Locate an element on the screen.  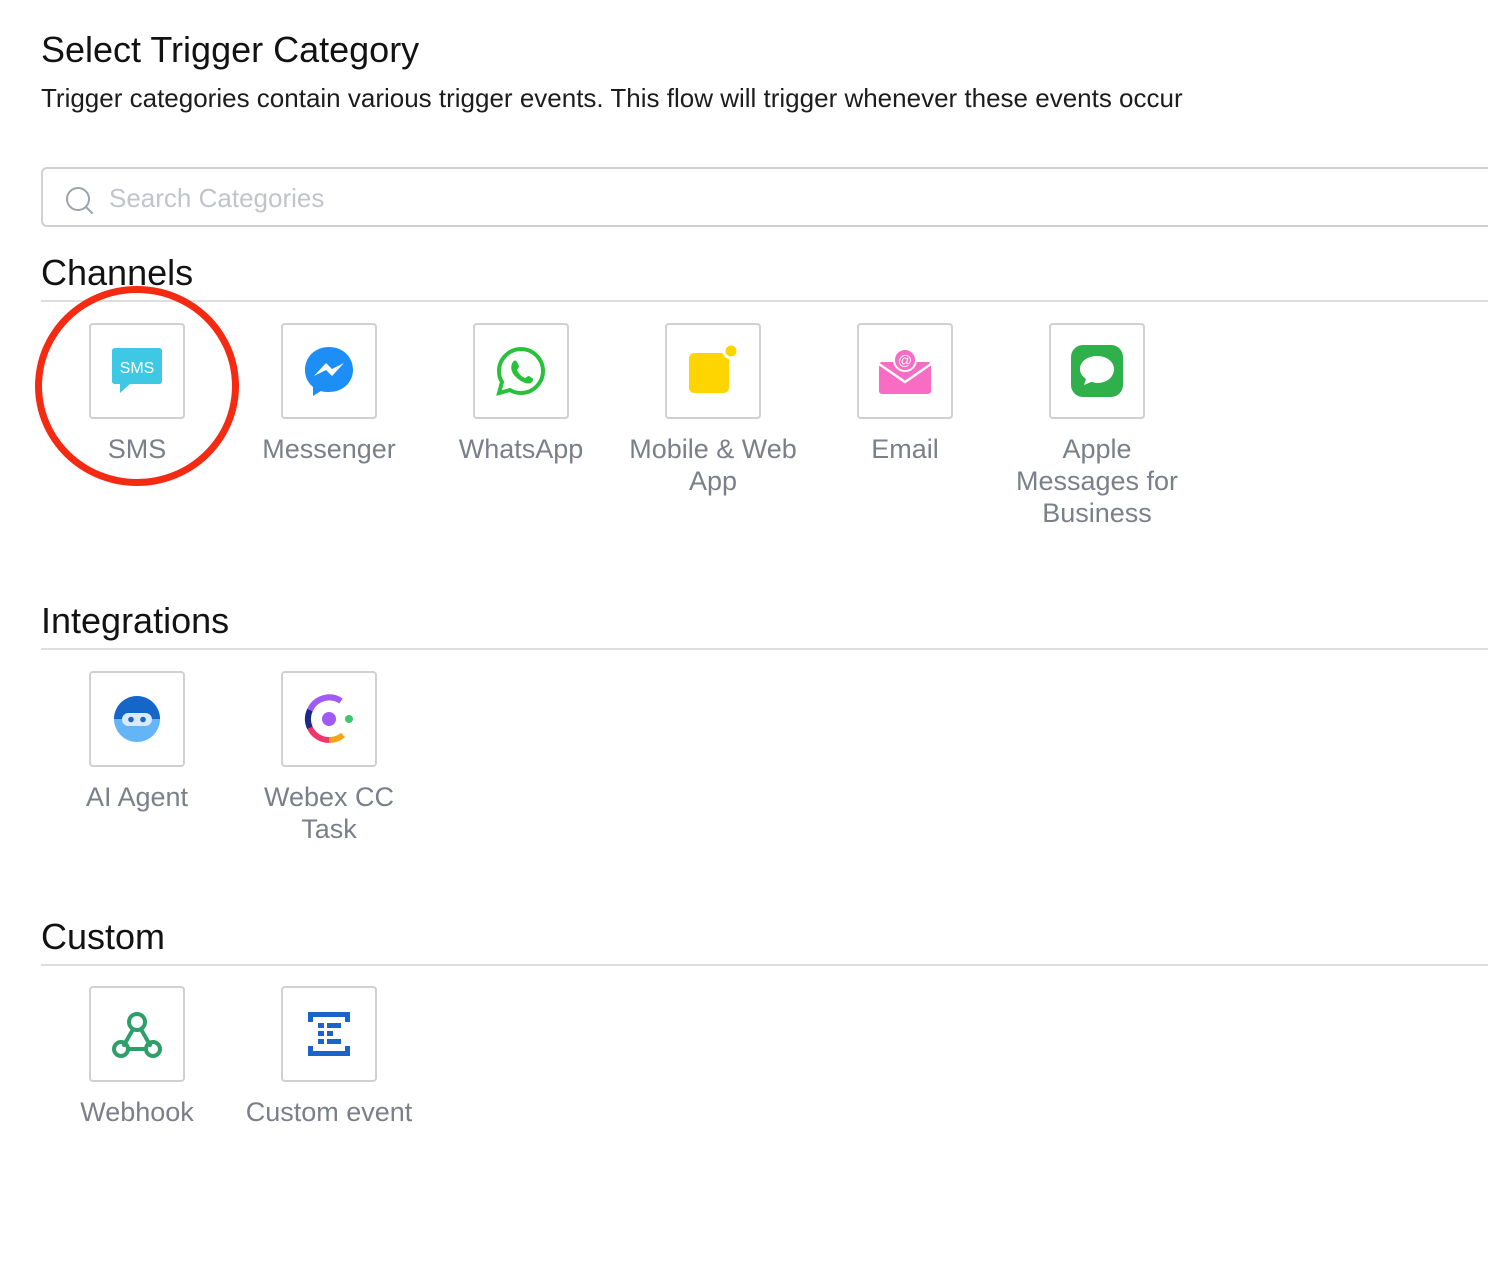
search-input is located at coordinates (759, 198).